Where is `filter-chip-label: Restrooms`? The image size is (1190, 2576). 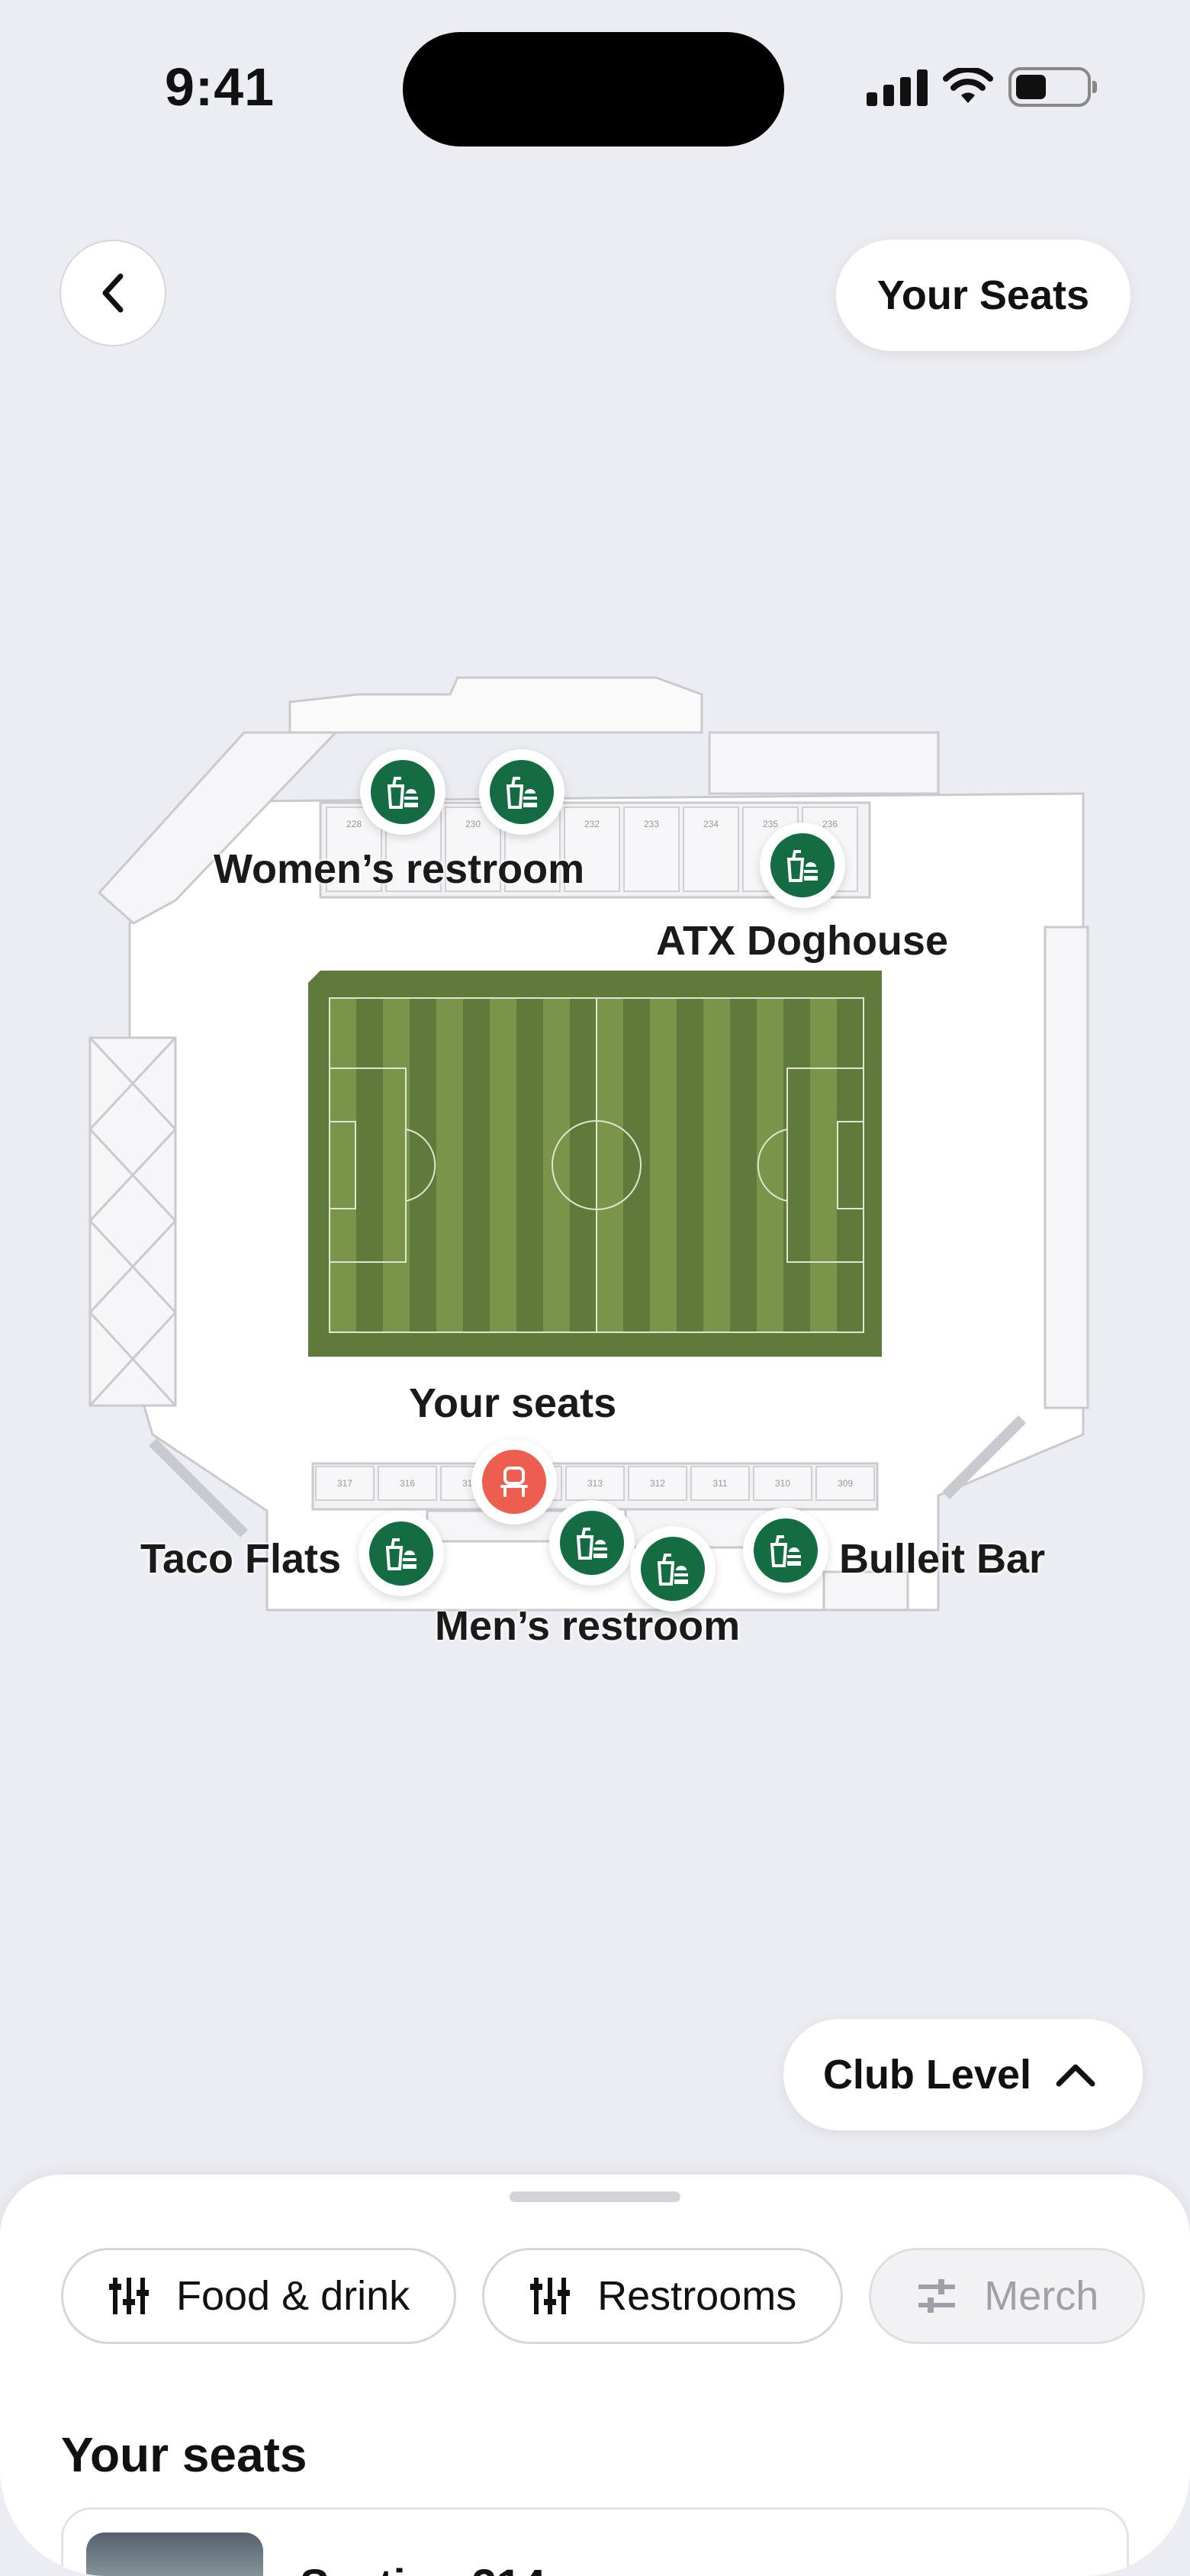
filter-chip-label: Restrooms is located at coordinates (697, 2296).